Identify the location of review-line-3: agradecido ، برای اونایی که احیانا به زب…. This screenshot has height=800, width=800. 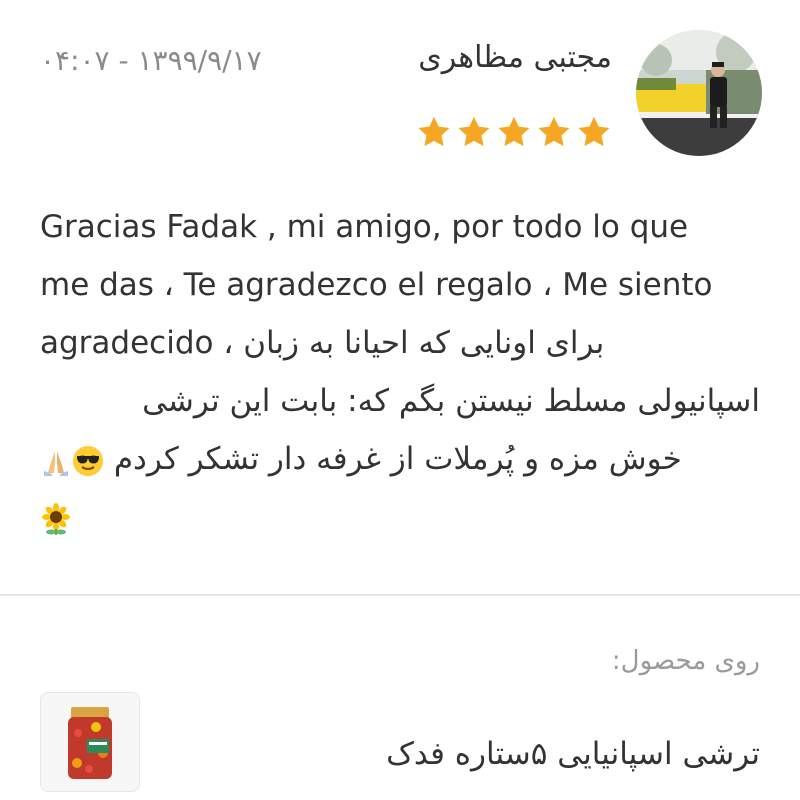
(400, 343).